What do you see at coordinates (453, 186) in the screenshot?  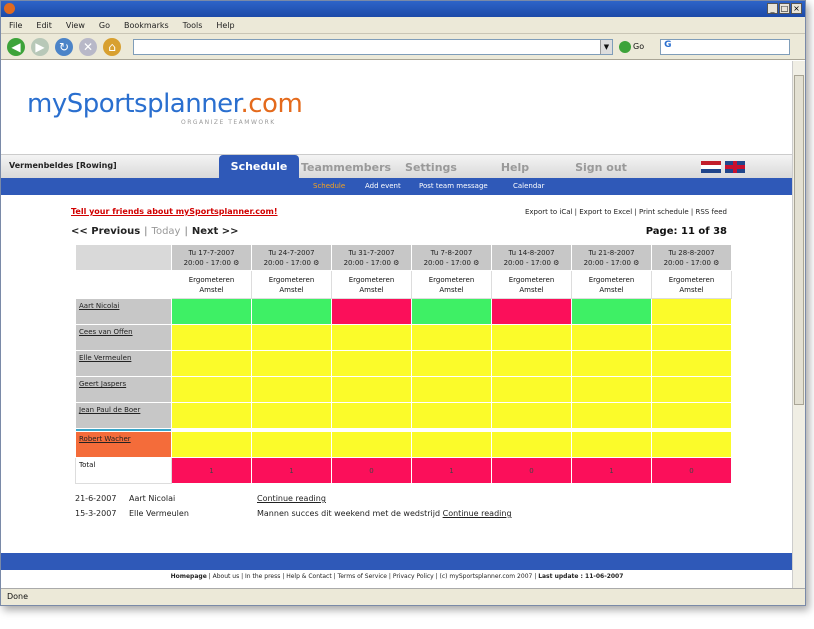 I see `subnav-post-team-message: Post team message` at bounding box center [453, 186].